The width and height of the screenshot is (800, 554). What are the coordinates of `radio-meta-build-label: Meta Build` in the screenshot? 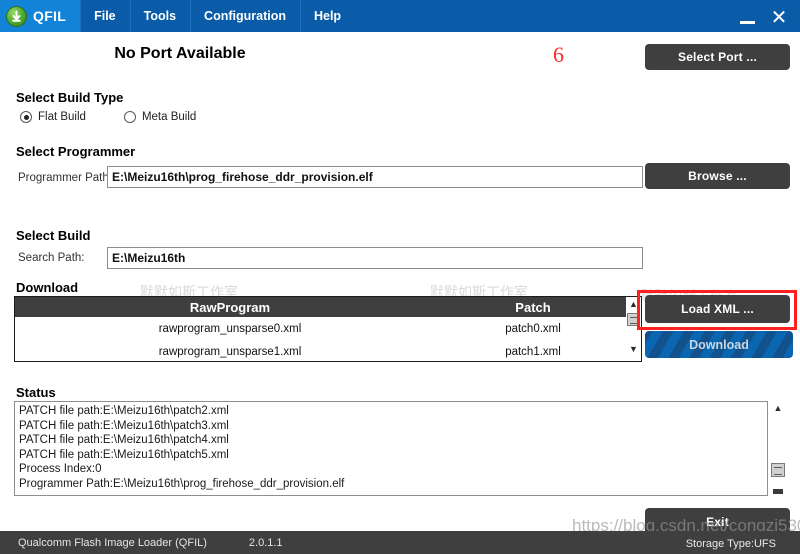 It's located at (169, 117).